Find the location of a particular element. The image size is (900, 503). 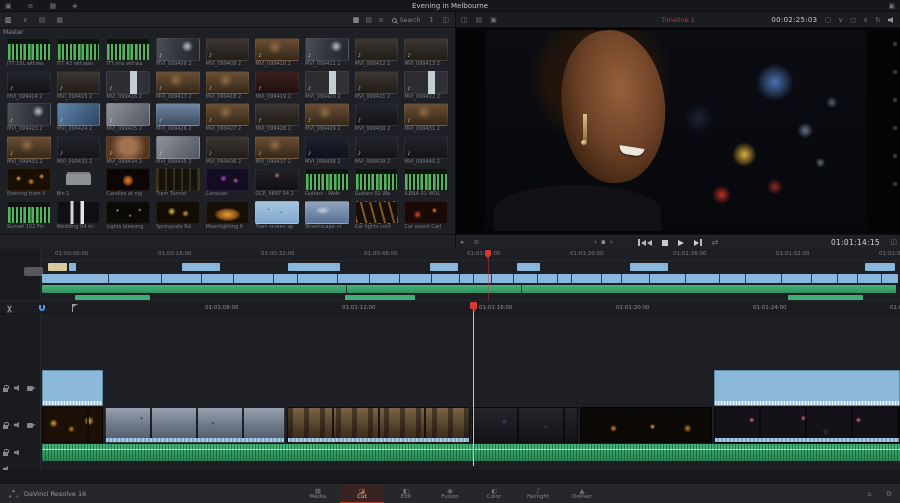

settings-gear-icon: ⚙ is located at coordinates (889, 494).